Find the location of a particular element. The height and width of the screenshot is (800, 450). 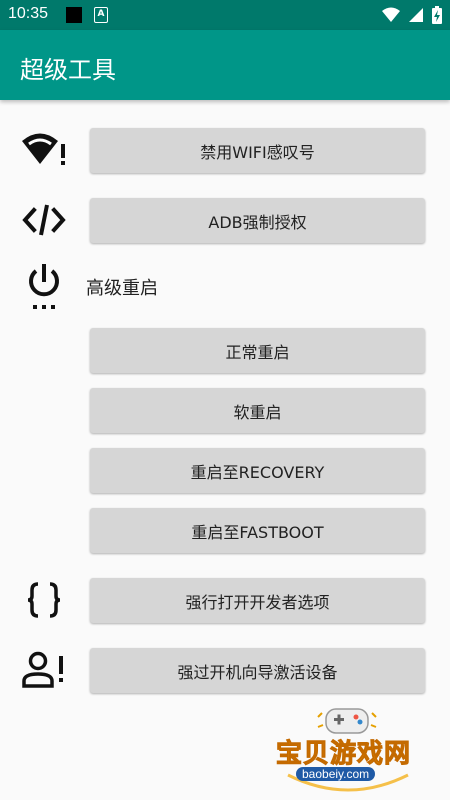

watermark-url: baobeiy.com is located at coordinates (336, 774).